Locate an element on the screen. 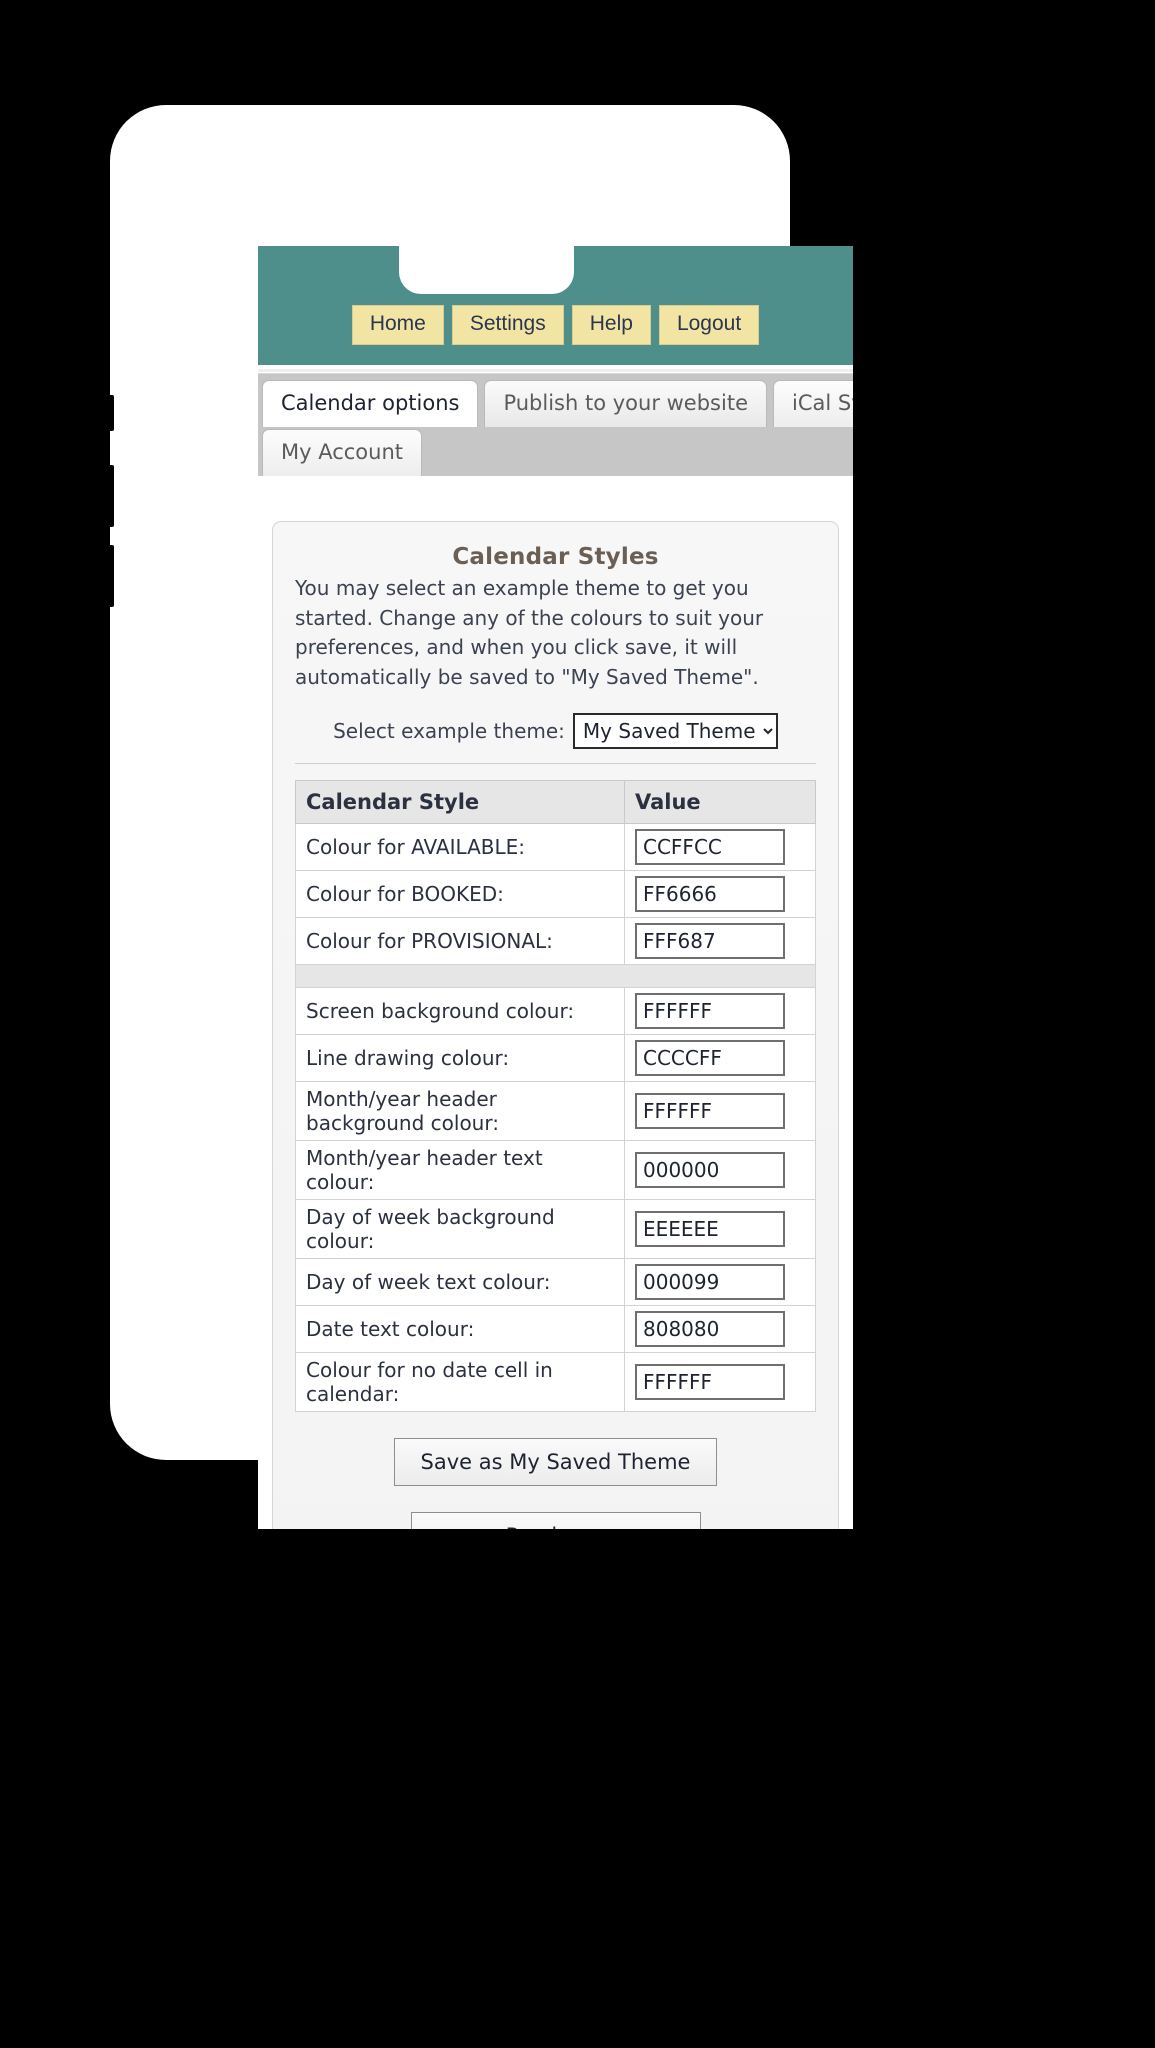  table-spacer-row is located at coordinates (555, 975).